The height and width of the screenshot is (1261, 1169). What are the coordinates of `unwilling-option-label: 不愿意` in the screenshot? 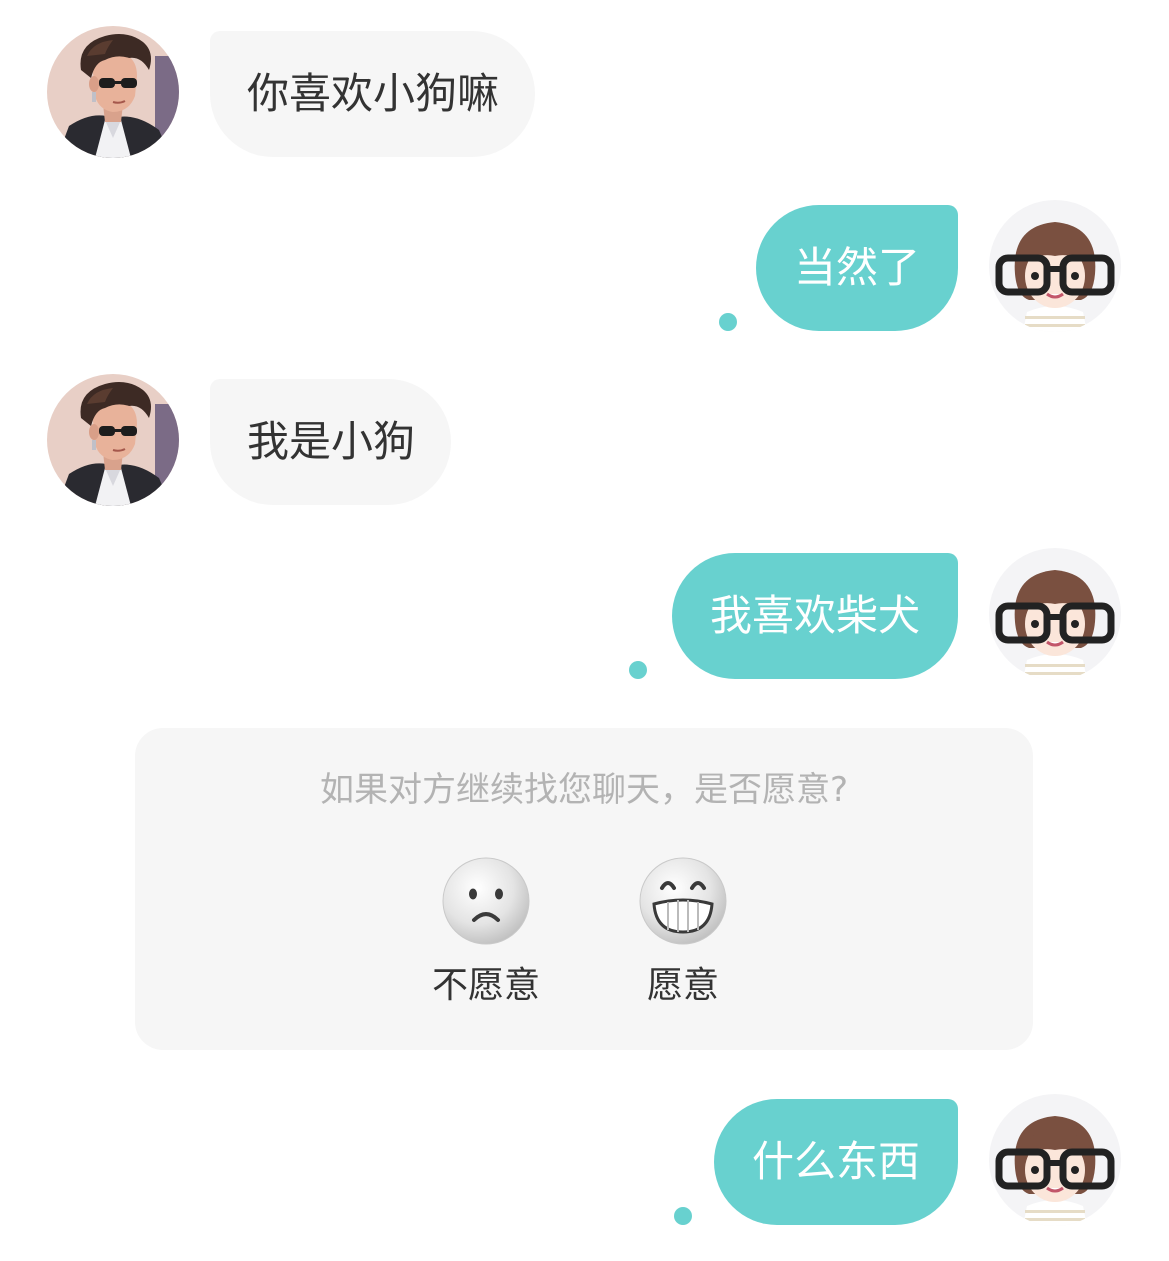 It's located at (485, 985).